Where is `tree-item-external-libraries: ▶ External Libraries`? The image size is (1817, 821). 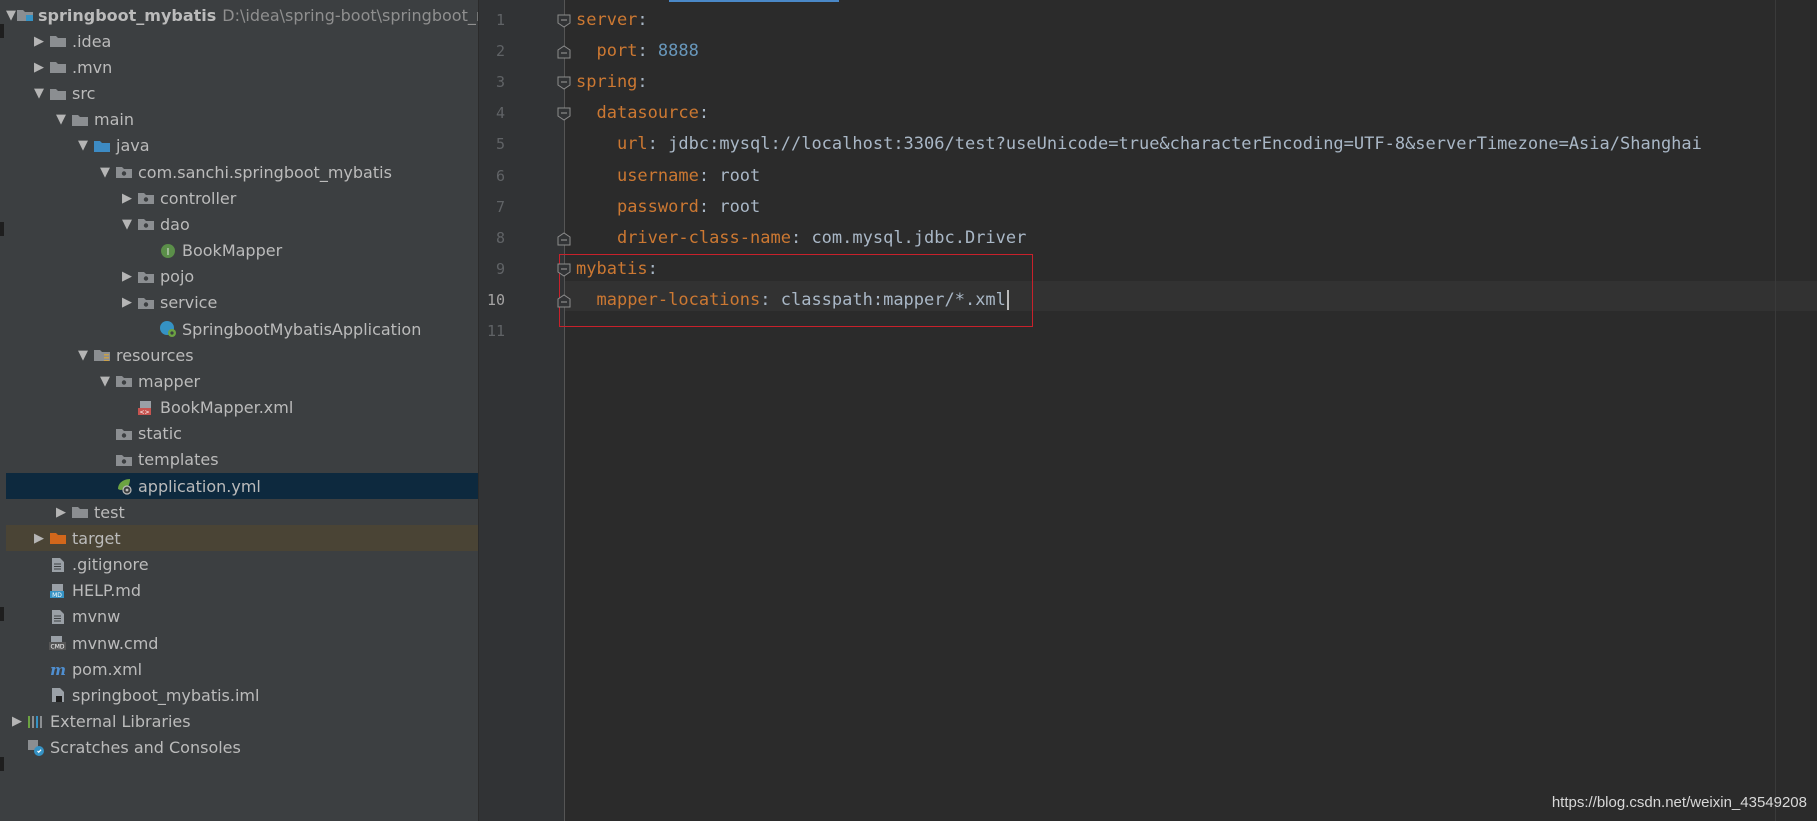 tree-item-external-libraries: ▶ External Libraries is located at coordinates (242, 722).